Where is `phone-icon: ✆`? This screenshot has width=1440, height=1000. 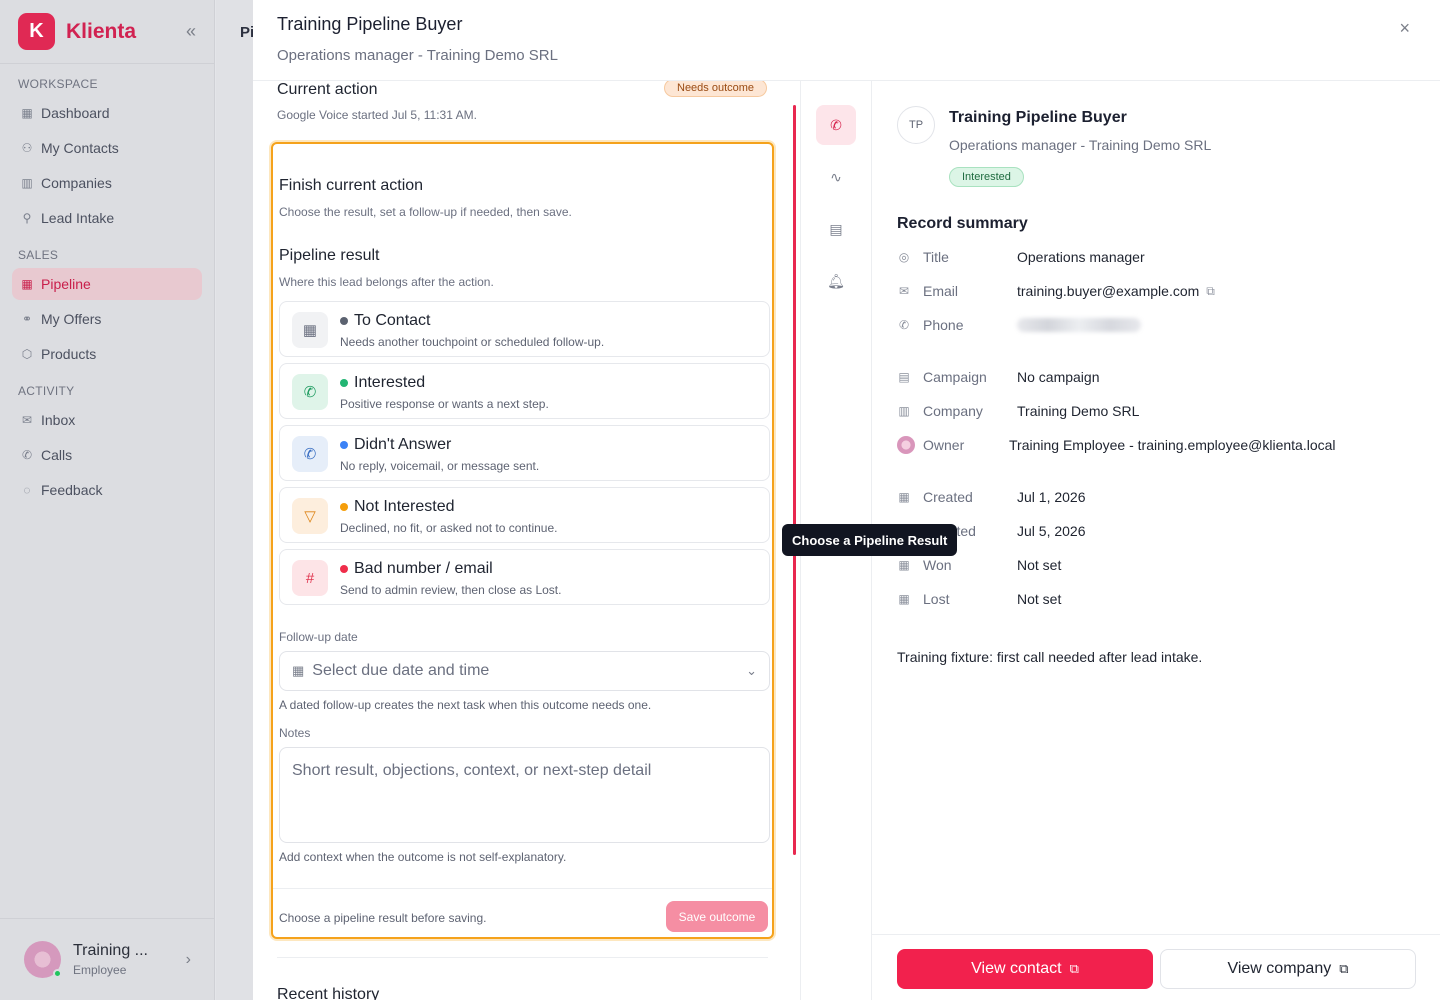
phone-icon: ✆ is located at coordinates (27, 455).